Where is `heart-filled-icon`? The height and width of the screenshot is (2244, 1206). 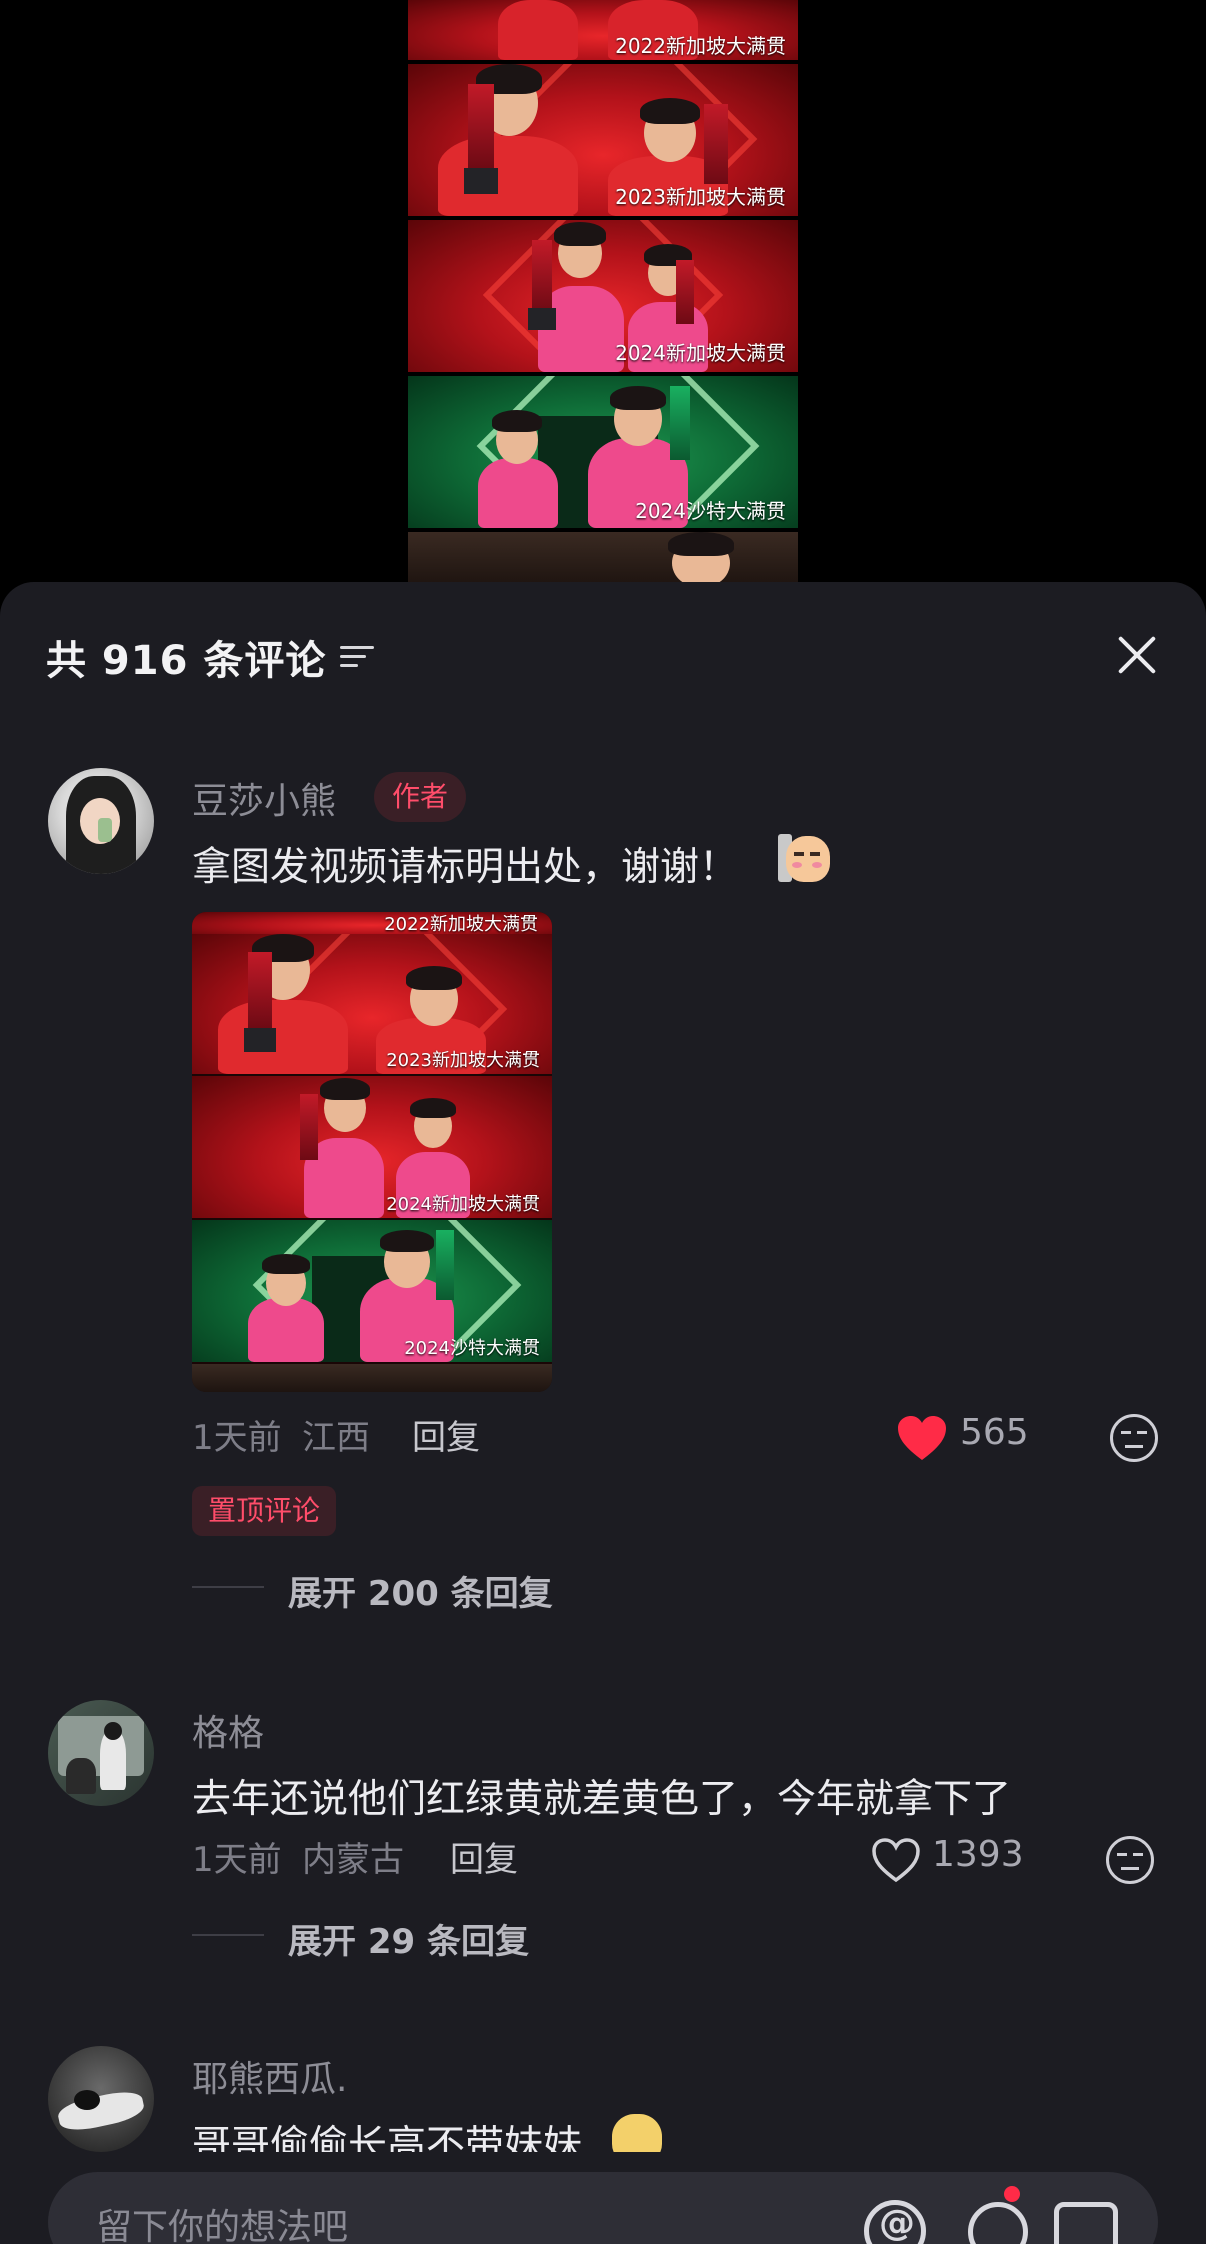
heart-filled-icon is located at coordinates (922, 1438).